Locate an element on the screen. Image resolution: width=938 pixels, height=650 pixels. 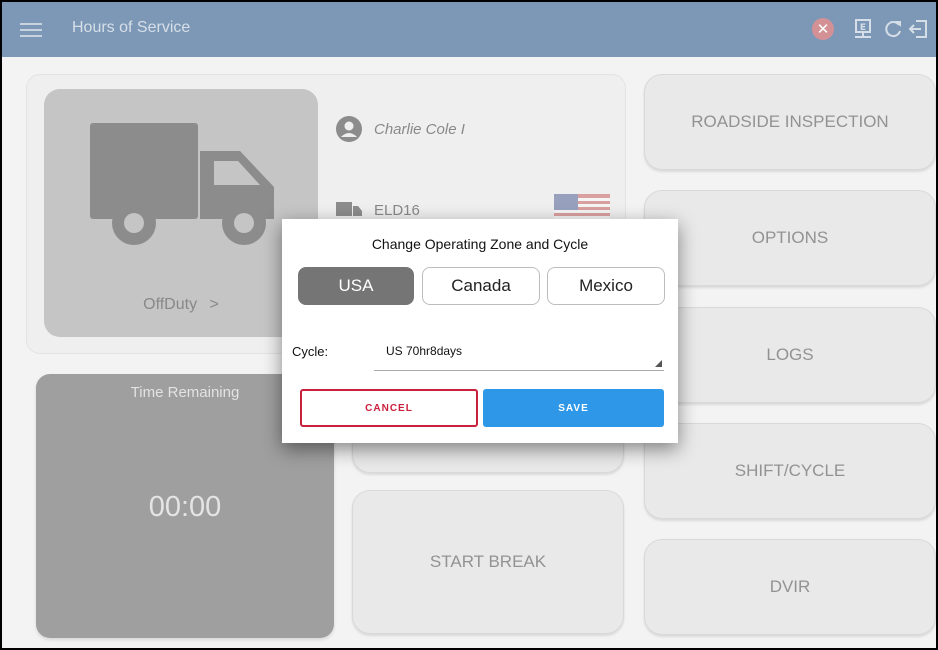
cycle-select: US 70hr8days is located at coordinates (519, 354).